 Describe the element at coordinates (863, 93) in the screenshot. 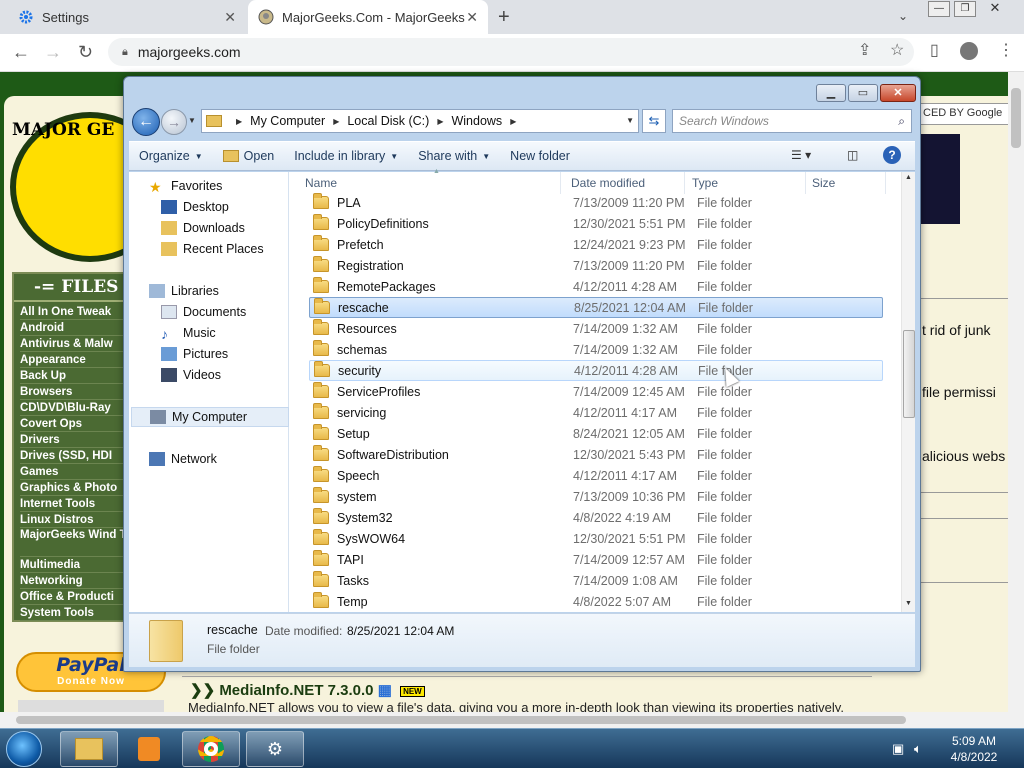

I see `maximize-button: ▭` at that location.